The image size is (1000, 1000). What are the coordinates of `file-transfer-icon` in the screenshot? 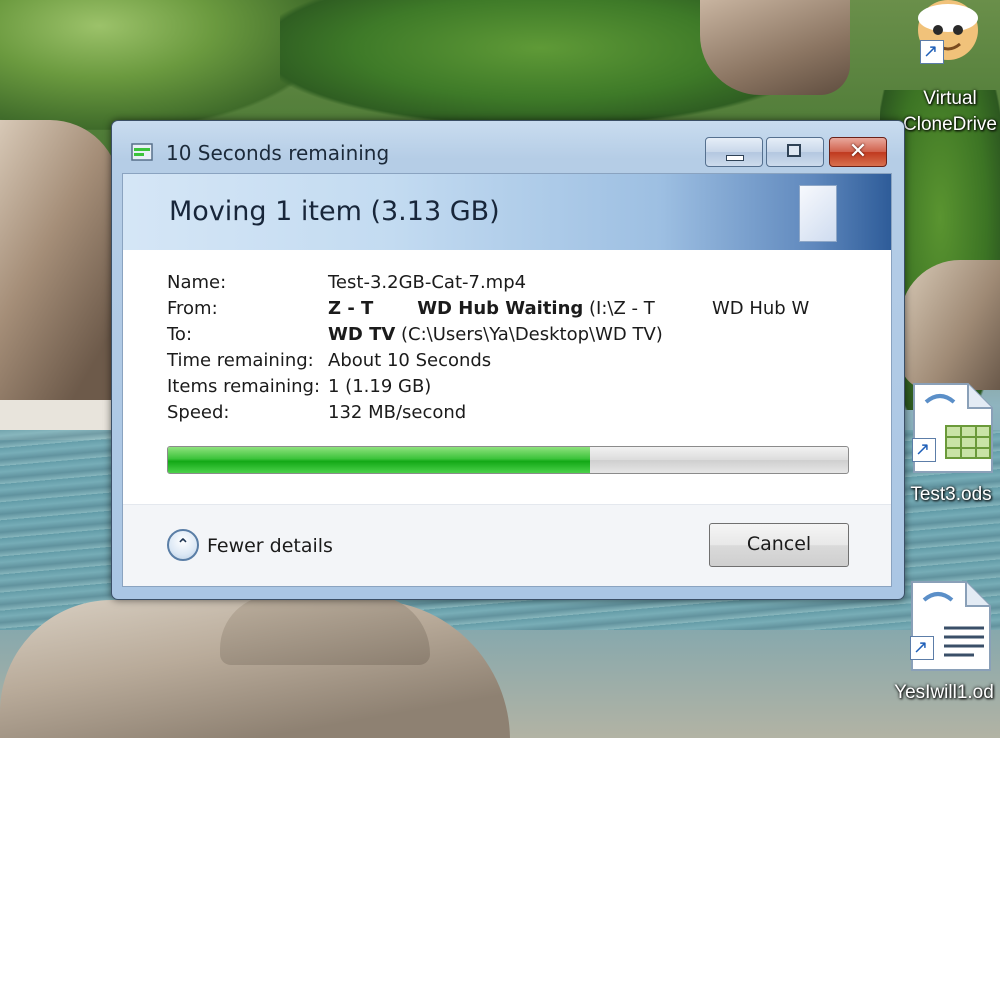 It's located at (142, 152).